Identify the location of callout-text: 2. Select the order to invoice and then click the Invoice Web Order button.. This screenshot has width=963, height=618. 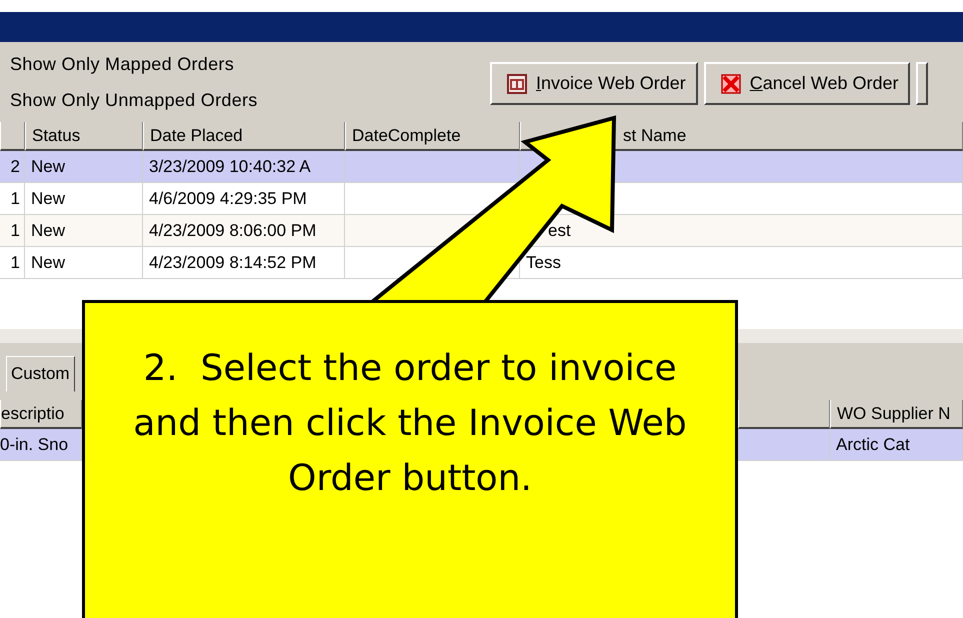
(410, 424).